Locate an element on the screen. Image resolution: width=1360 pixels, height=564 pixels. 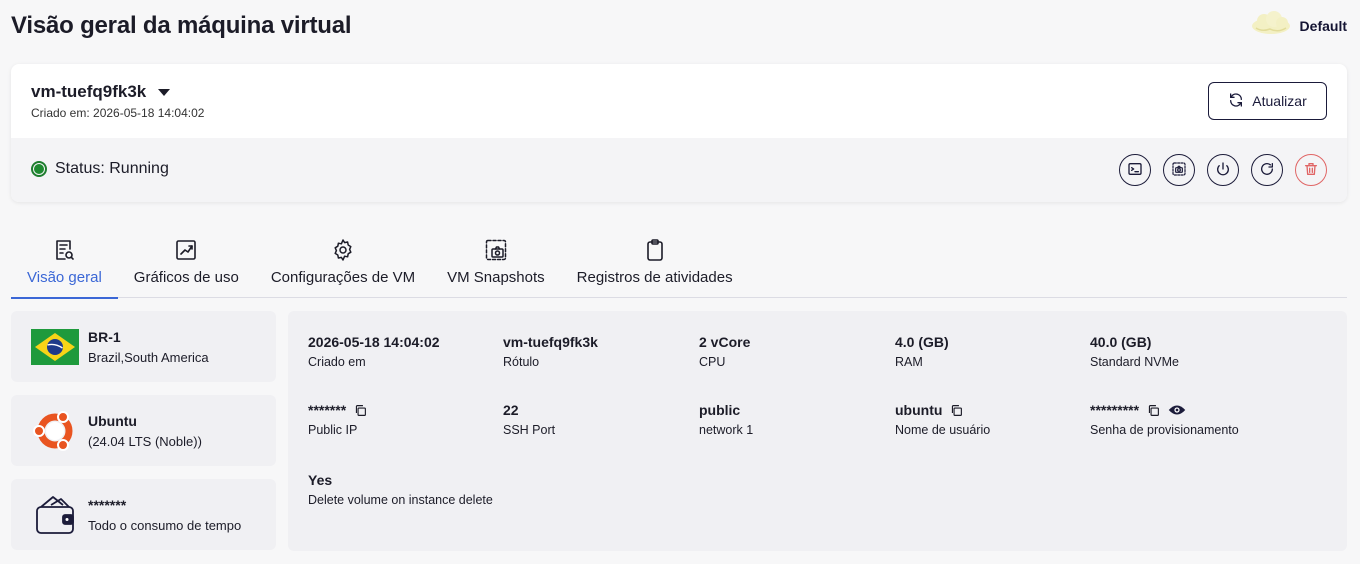
restart-button is located at coordinates (1267, 170).